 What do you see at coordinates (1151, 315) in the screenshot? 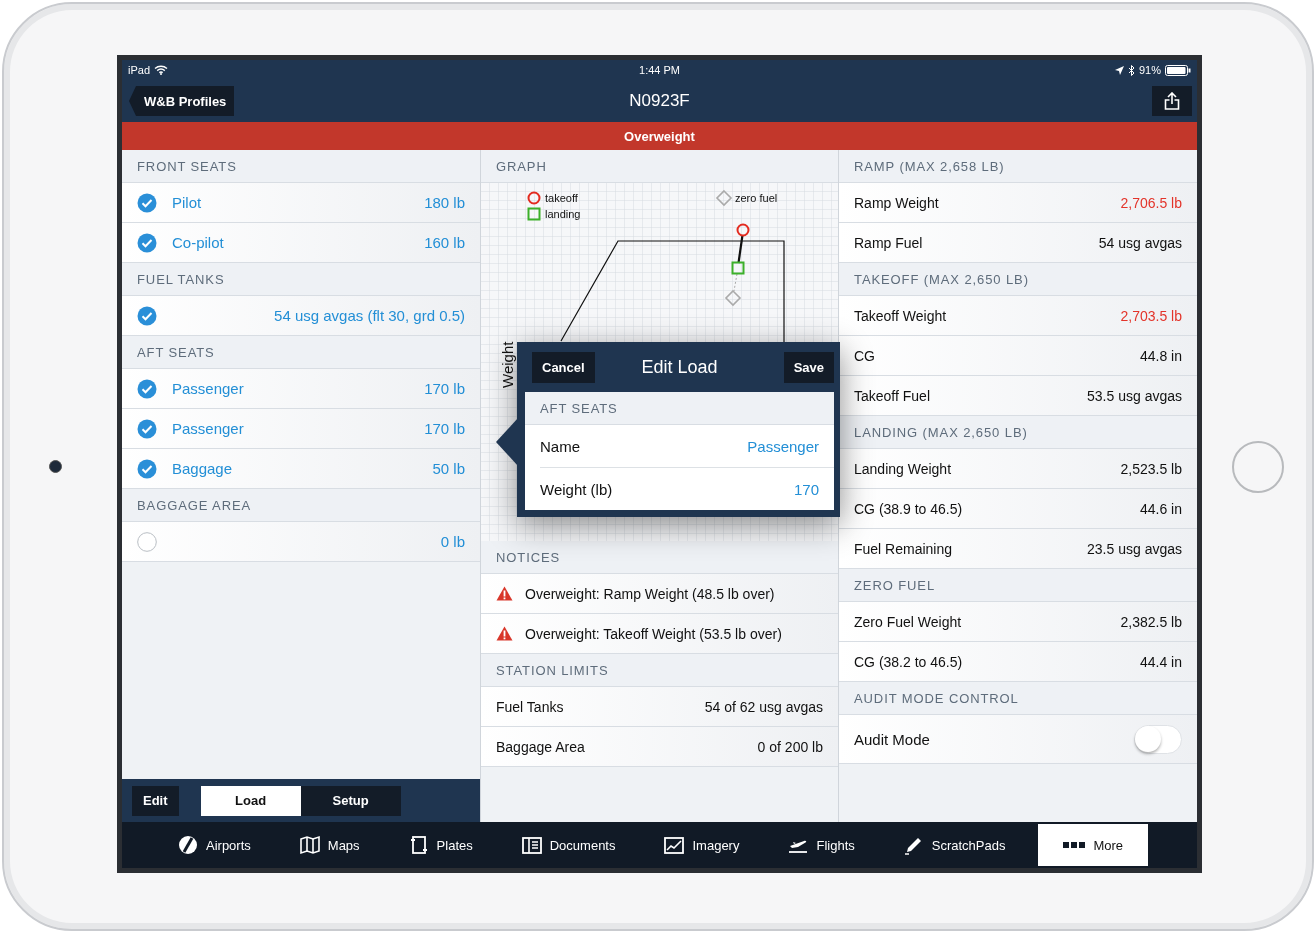
I see `row-value: 2,703.5 lb` at bounding box center [1151, 315].